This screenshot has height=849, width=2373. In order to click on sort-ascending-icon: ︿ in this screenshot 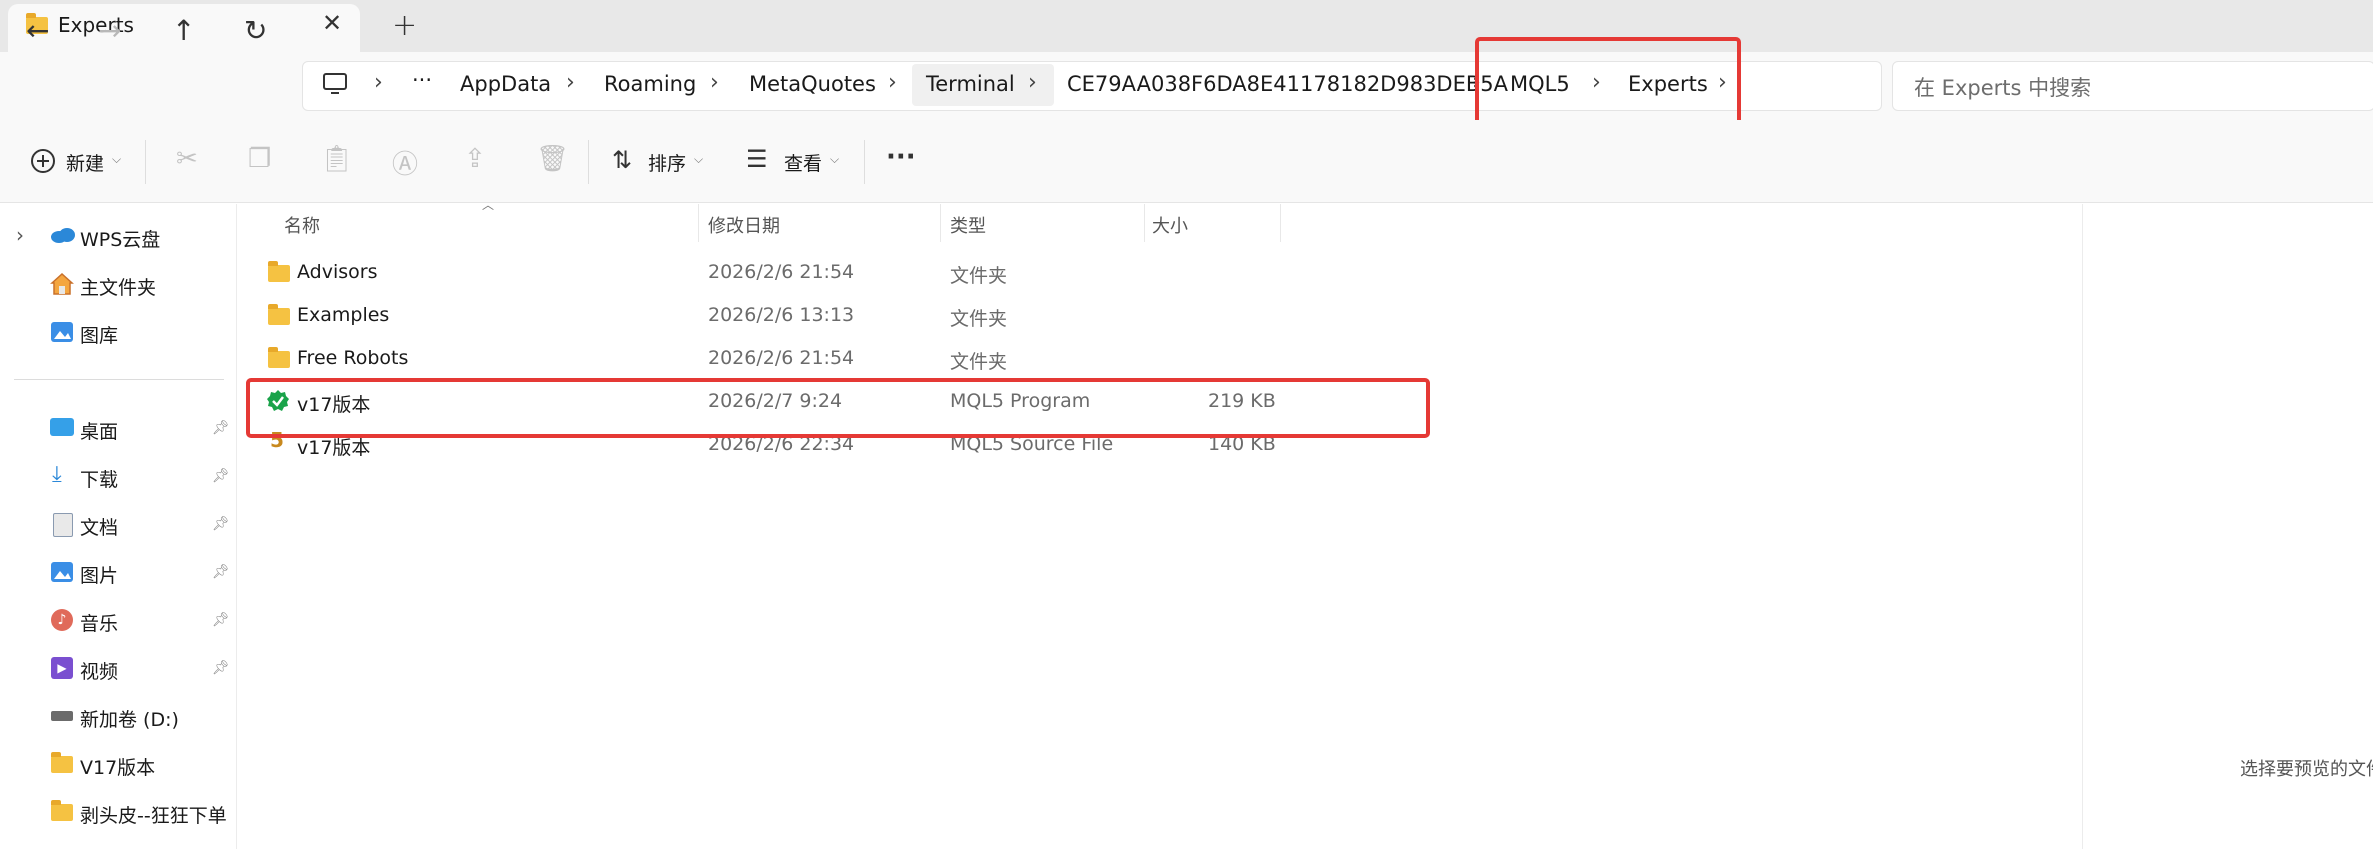, I will do `click(488, 205)`.